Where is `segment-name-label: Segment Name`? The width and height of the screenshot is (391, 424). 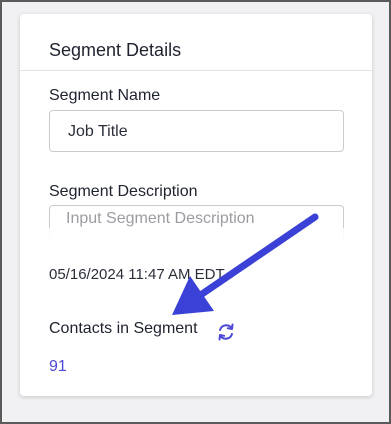
segment-name-label: Segment Name is located at coordinates (105, 95).